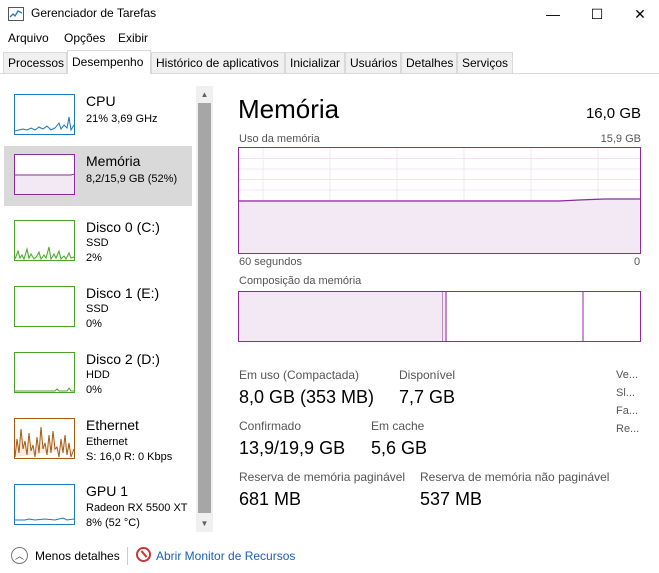 The width and height of the screenshot is (659, 573). I want to click on tab-historico: Histórico de aplicativos, so click(218, 62).